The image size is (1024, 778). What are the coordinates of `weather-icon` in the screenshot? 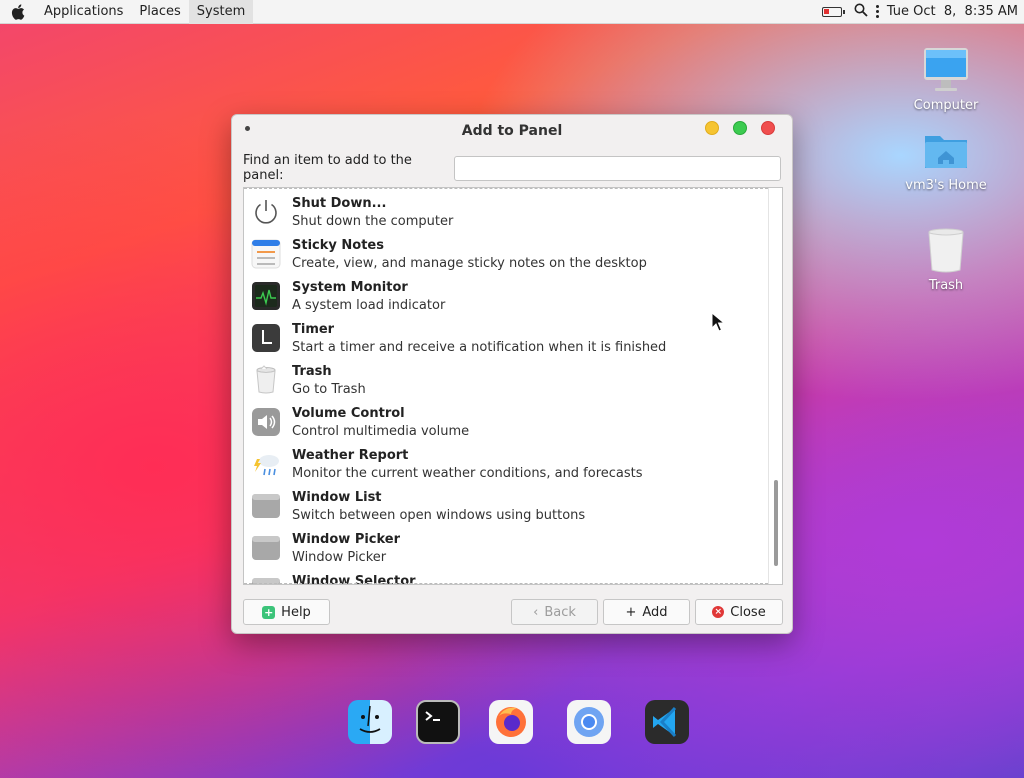 It's located at (266, 464).